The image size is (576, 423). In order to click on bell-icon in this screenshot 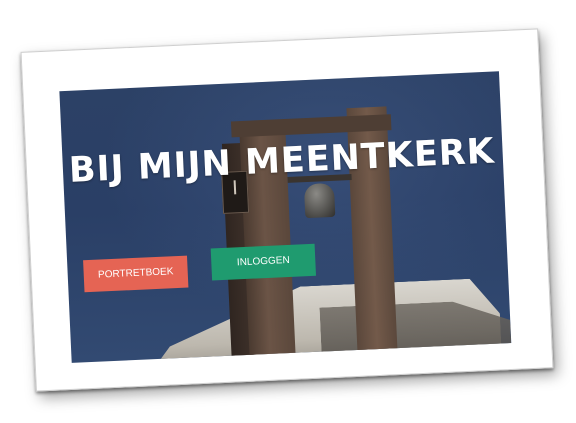, I will do `click(319, 200)`.